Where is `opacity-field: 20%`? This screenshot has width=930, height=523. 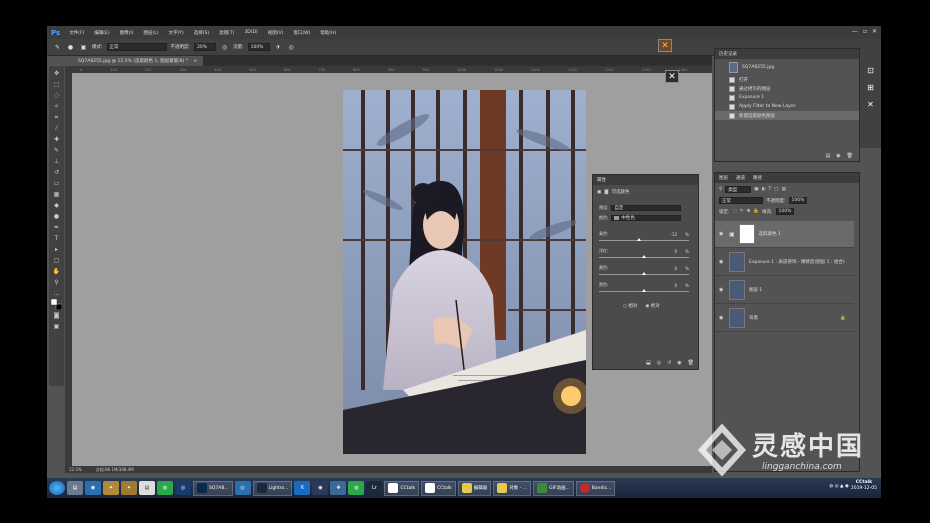
opacity-field: 20% is located at coordinates (205, 47).